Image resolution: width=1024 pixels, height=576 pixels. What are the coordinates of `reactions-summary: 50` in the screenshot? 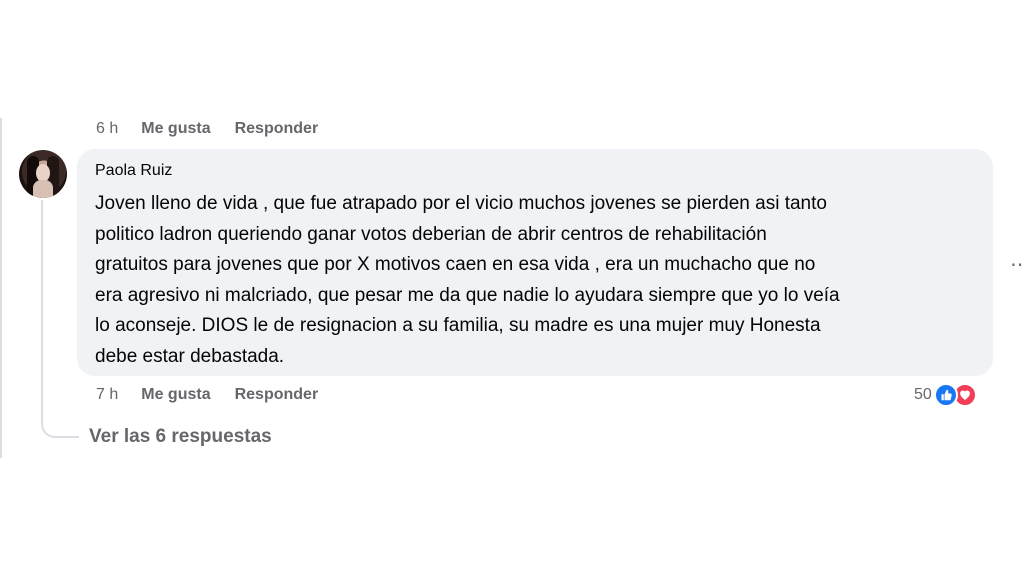 It's located at (945, 395).